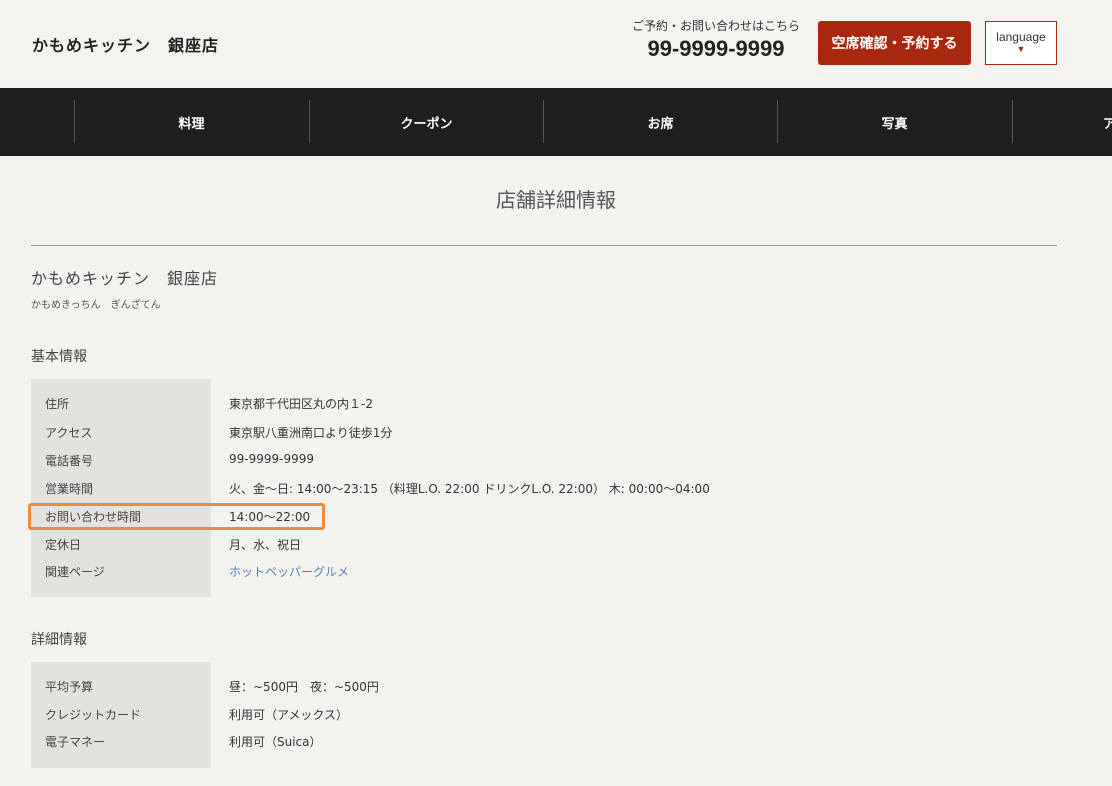  What do you see at coordinates (894, 122) in the screenshot?
I see `nav-item-photos: 写真` at bounding box center [894, 122].